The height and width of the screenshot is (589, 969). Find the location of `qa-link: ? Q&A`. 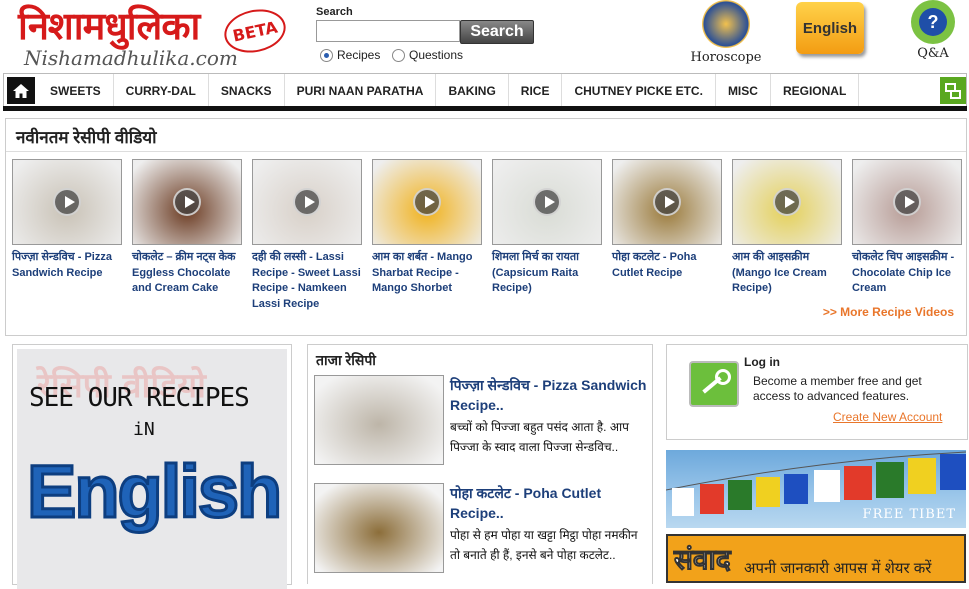

qa-link: ? Q&A is located at coordinates (933, 30).